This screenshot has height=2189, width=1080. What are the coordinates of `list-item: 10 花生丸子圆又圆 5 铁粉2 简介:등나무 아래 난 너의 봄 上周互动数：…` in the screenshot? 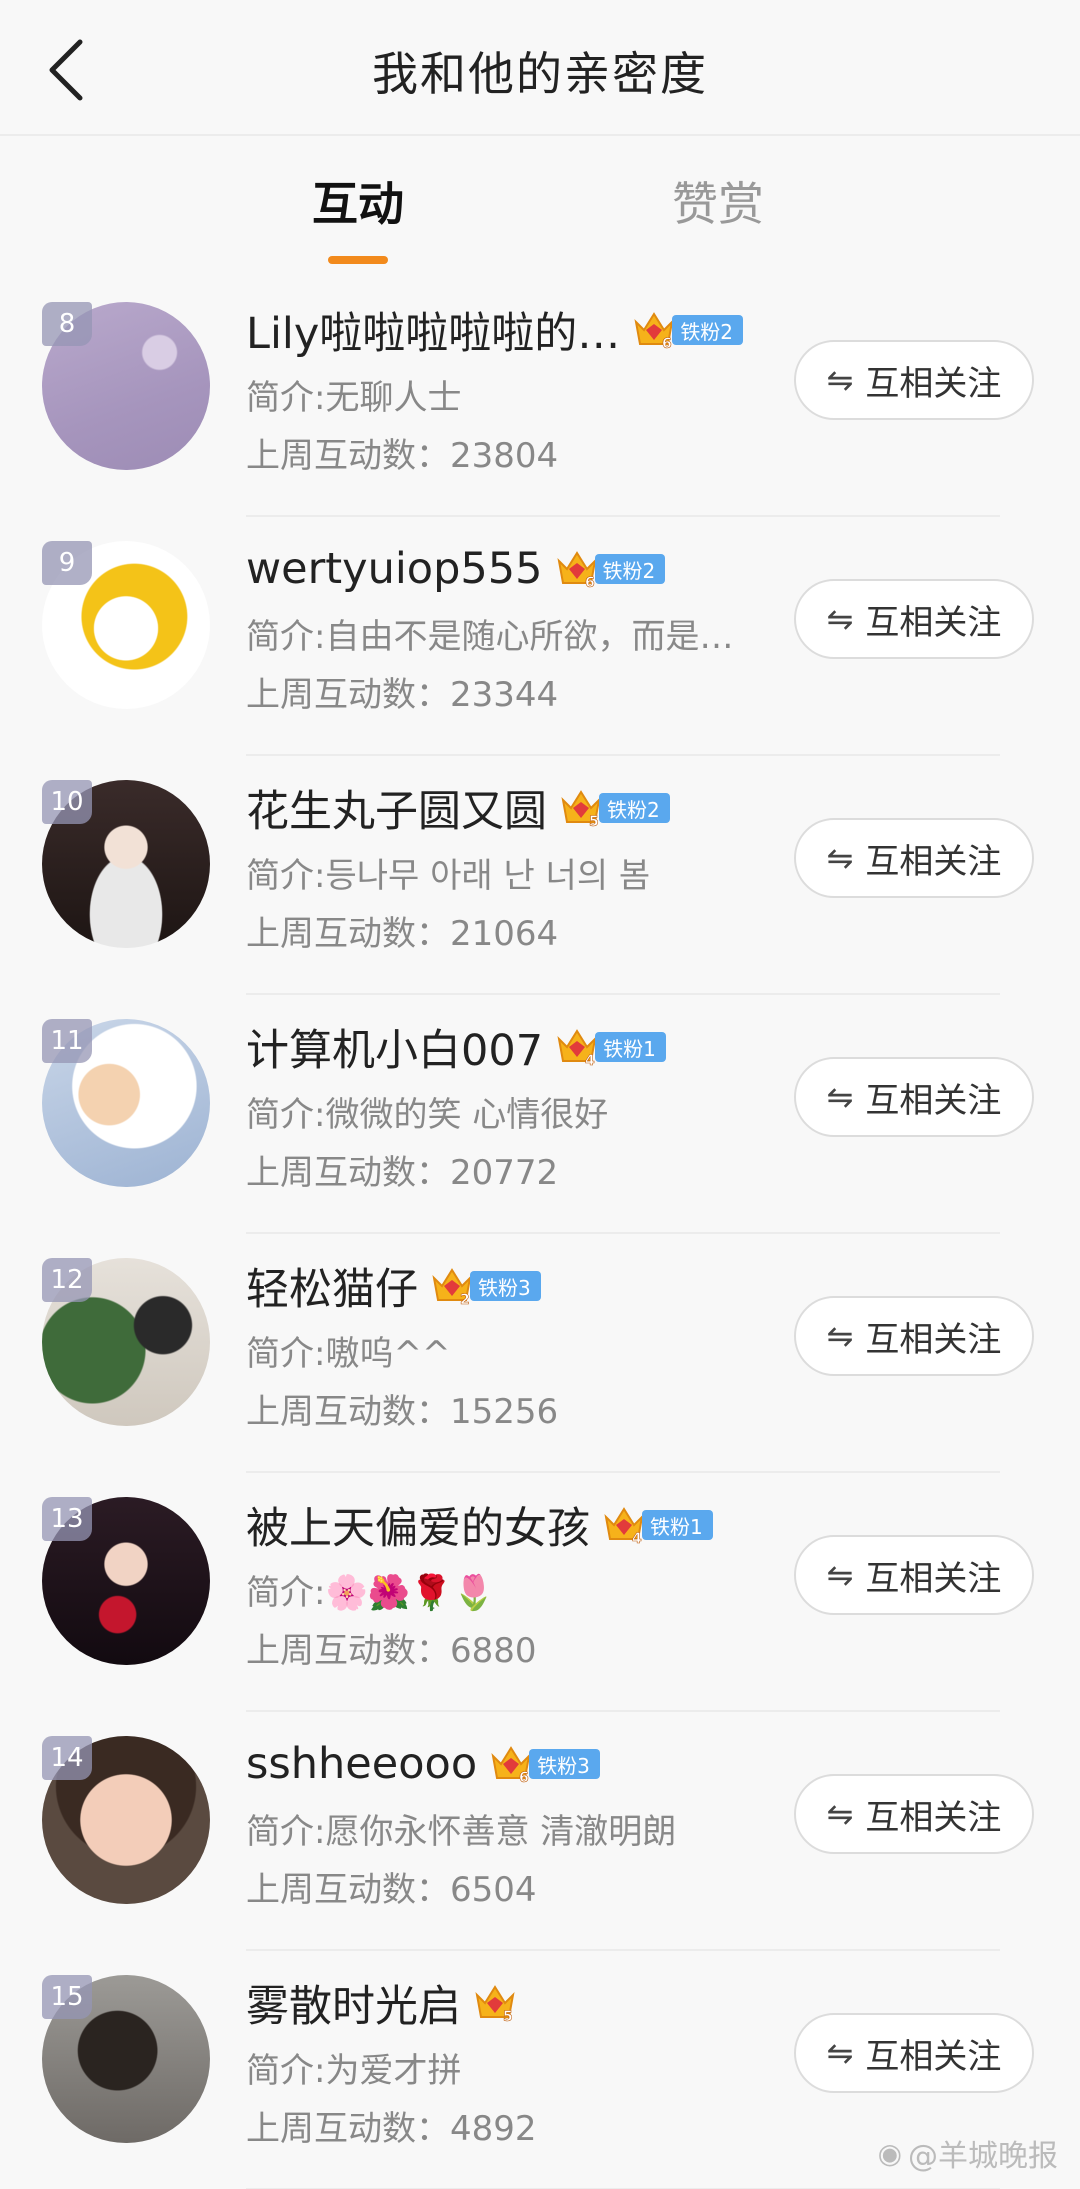 It's located at (540, 875).